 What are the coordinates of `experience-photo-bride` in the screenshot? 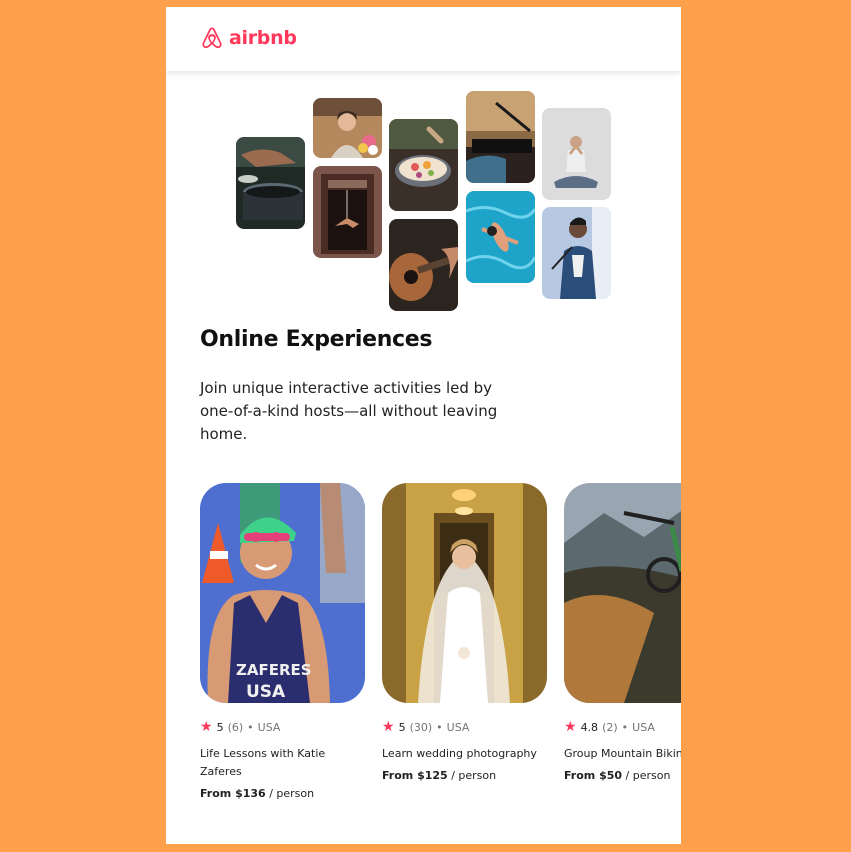 It's located at (464, 593).